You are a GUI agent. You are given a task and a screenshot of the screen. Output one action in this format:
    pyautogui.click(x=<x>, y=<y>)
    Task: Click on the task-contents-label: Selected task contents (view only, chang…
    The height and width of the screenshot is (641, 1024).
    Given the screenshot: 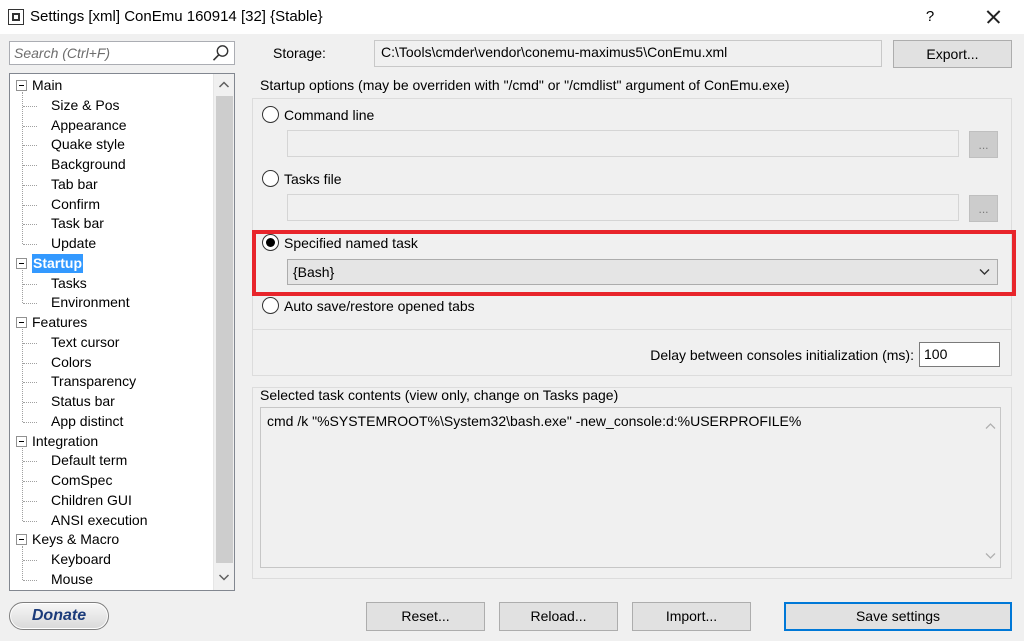 What is the action you would take?
    pyautogui.click(x=439, y=395)
    